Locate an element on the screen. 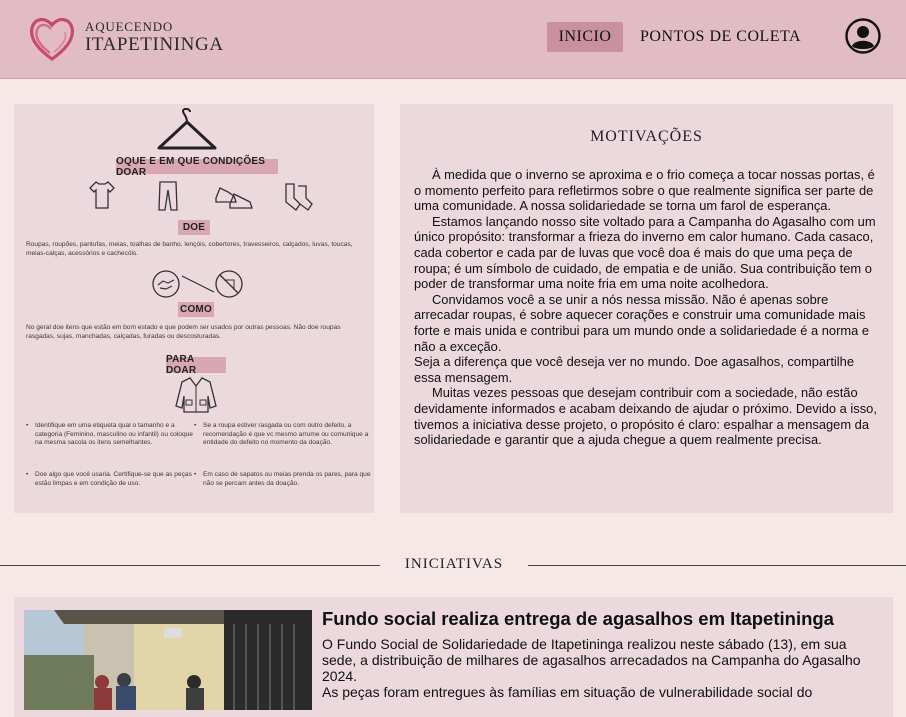 The width and height of the screenshot is (906, 717). brand-name: AQUECENDO ITAPETININGA is located at coordinates (154, 38).